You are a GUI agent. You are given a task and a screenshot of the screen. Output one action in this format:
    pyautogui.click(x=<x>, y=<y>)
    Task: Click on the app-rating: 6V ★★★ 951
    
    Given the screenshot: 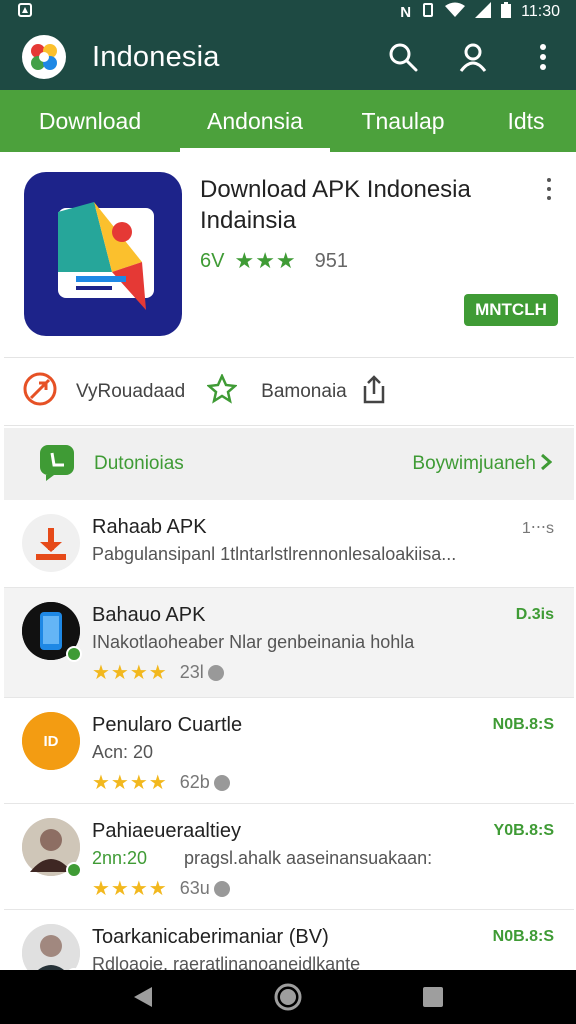 What is the action you would take?
    pyautogui.click(x=274, y=261)
    